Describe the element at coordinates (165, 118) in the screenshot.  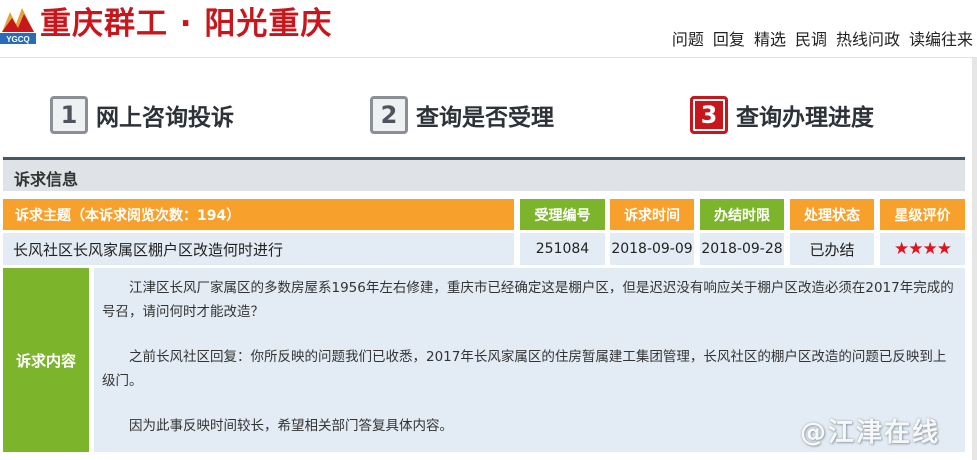
I see `step-label: 网上咨询投诉` at that location.